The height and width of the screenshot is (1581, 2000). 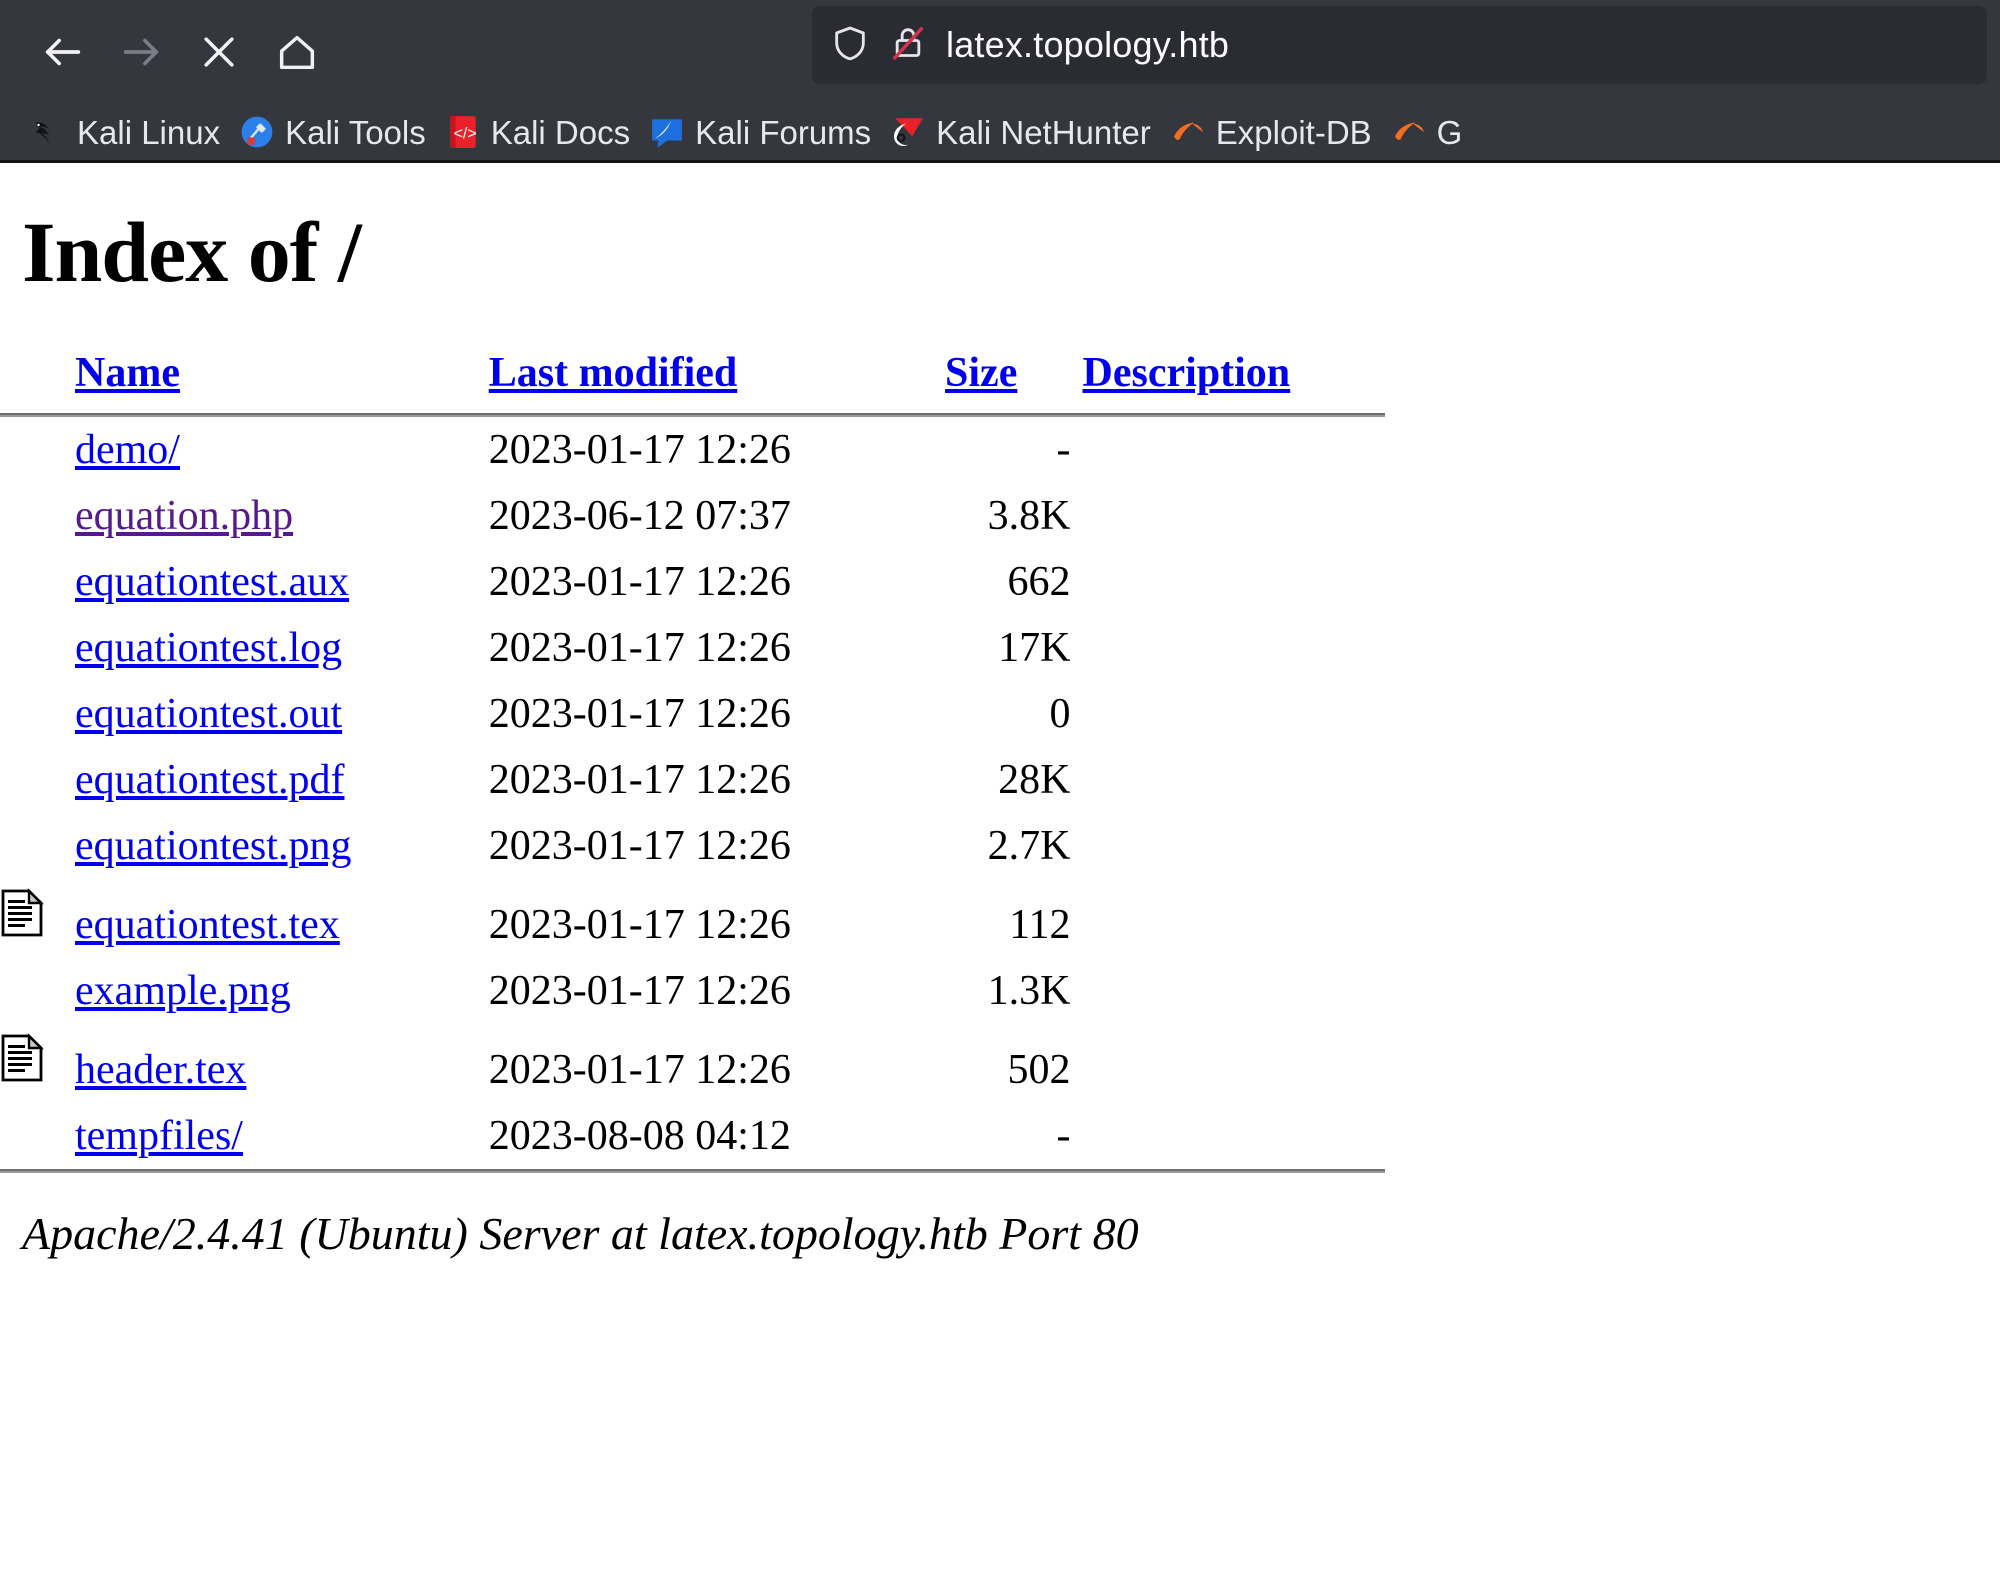 I want to click on table-row: equationtest.out 2023-01-17 12:26 0, so click(x=692, y=714).